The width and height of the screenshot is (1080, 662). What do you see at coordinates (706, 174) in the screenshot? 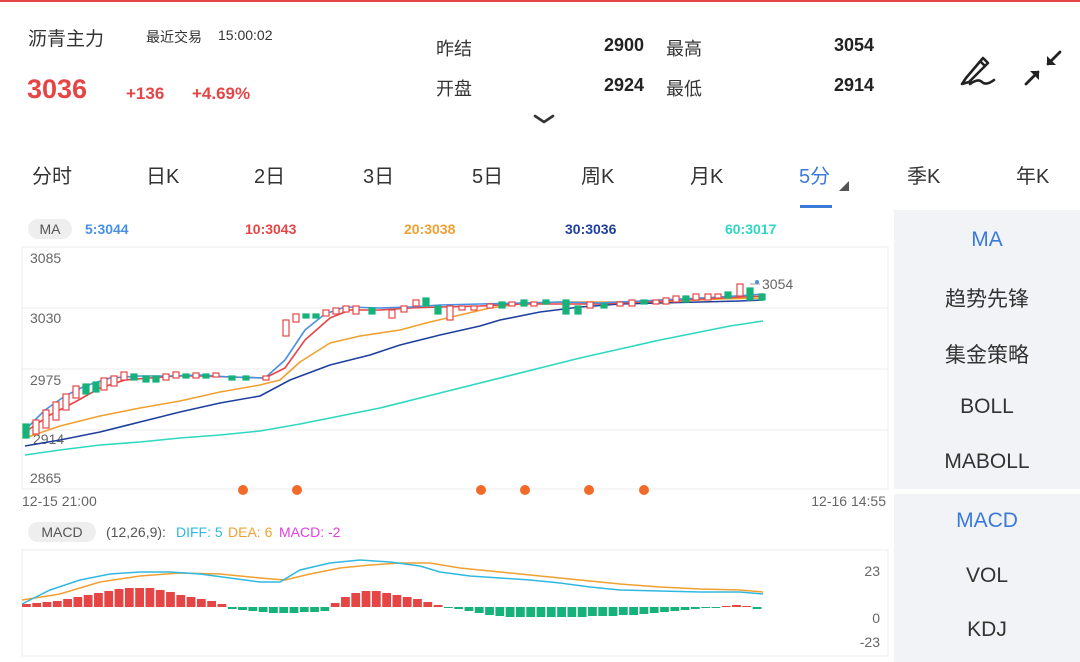
I see `tab-monthly-k: 月K` at bounding box center [706, 174].